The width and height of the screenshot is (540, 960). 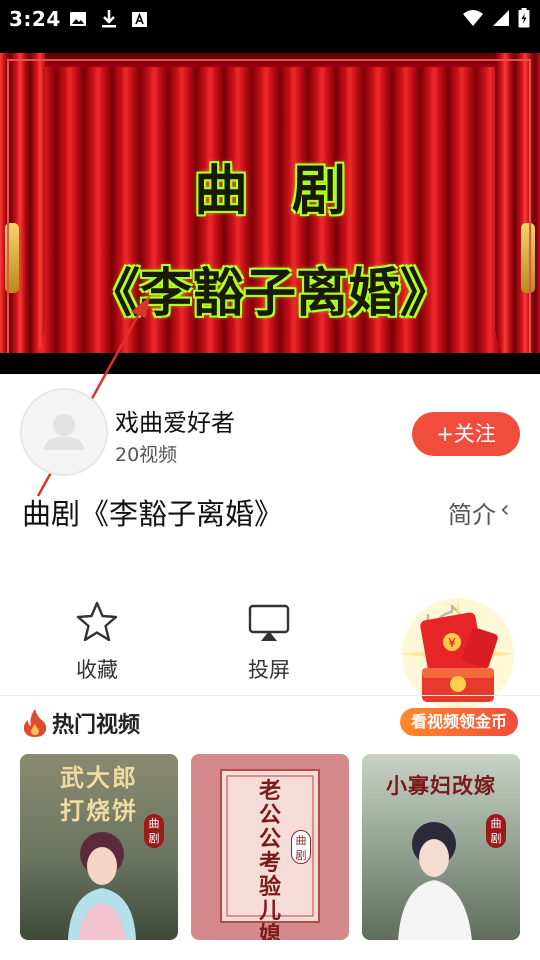 I want to click on video-name: 曲剧《李豁子离婚》, so click(x=153, y=514).